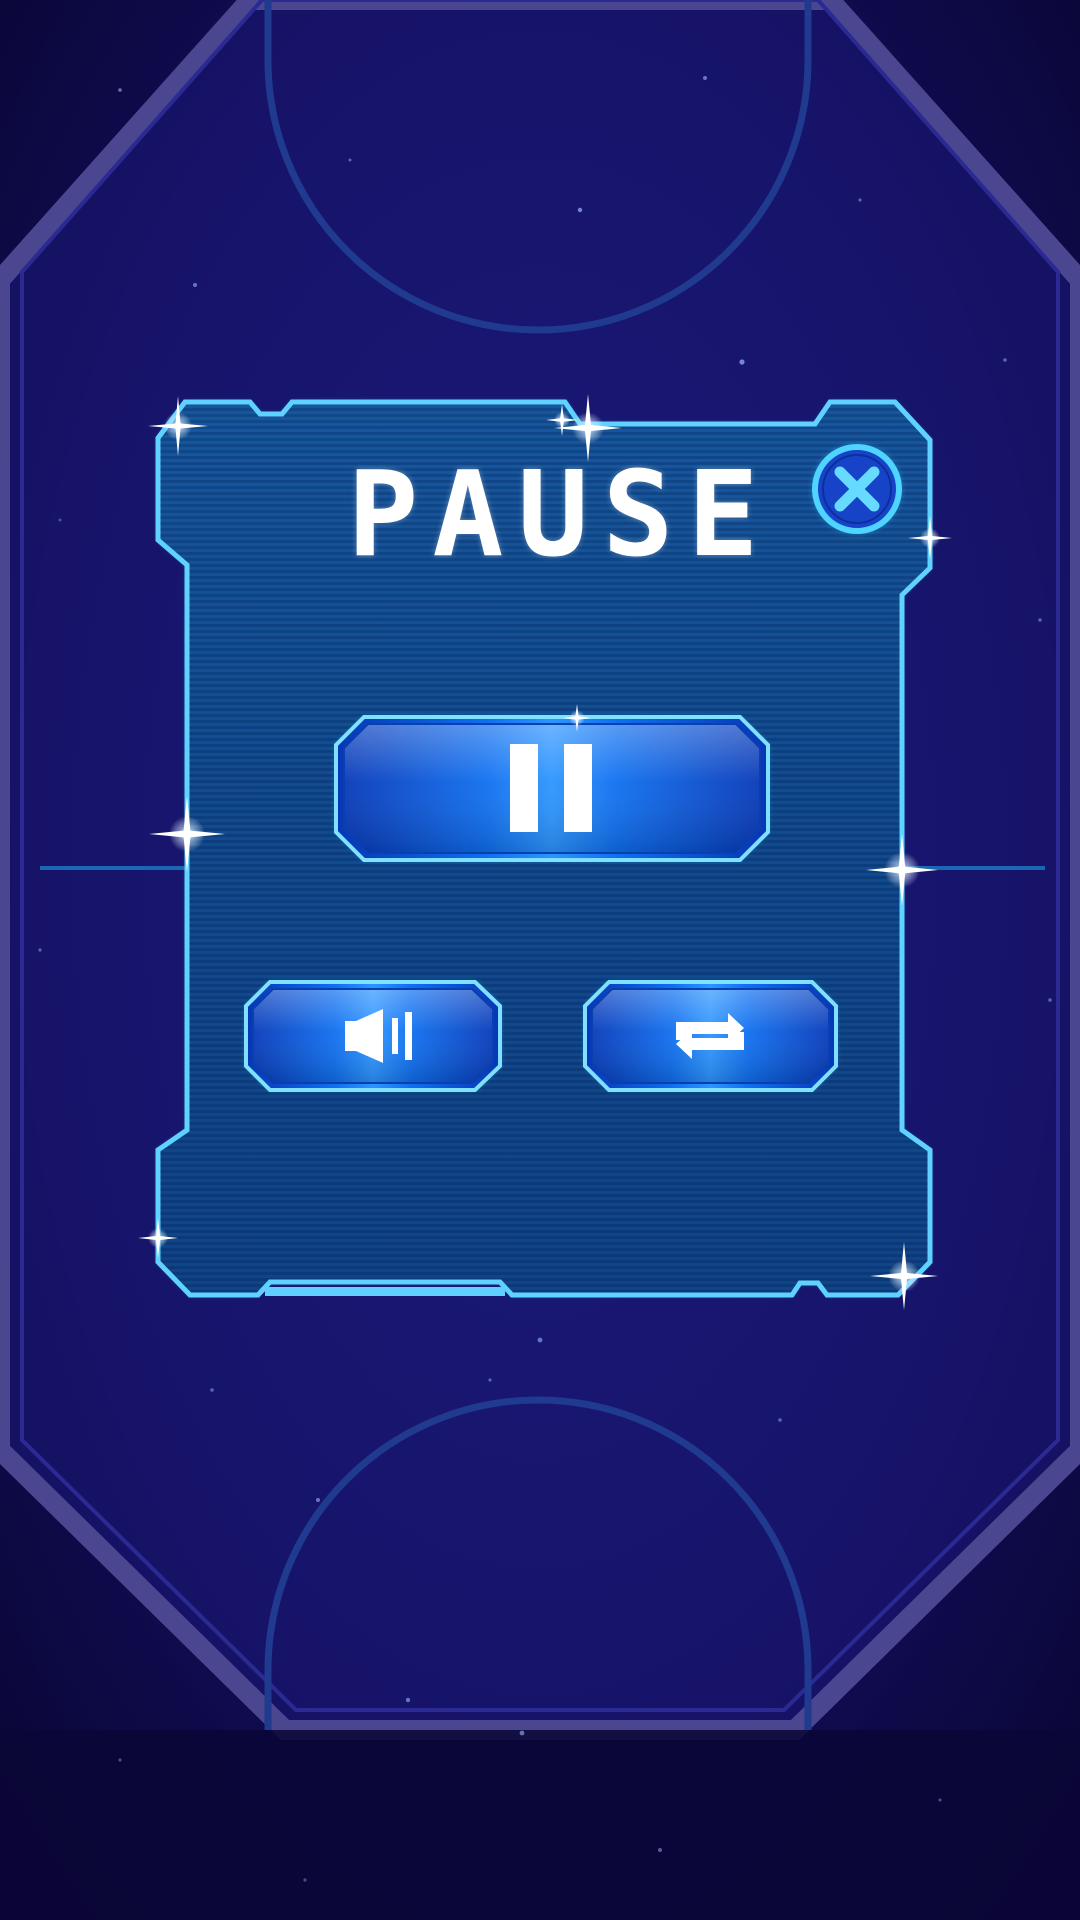  What do you see at coordinates (373, 1036) in the screenshot?
I see `sound-button` at bounding box center [373, 1036].